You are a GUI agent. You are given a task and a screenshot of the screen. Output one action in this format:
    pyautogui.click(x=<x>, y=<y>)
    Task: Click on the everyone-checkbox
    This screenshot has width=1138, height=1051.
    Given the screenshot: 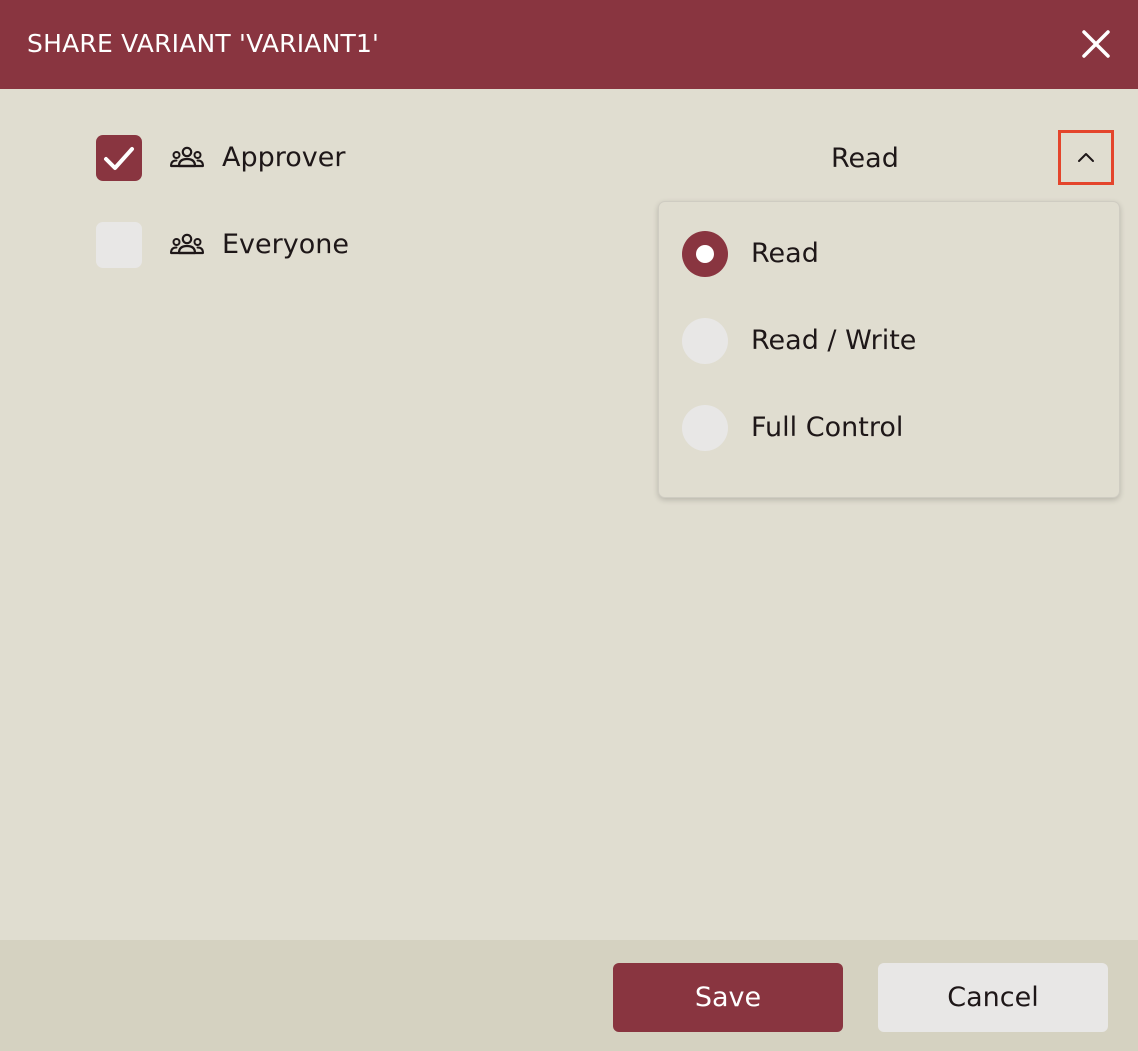 What is the action you would take?
    pyautogui.click(x=119, y=245)
    